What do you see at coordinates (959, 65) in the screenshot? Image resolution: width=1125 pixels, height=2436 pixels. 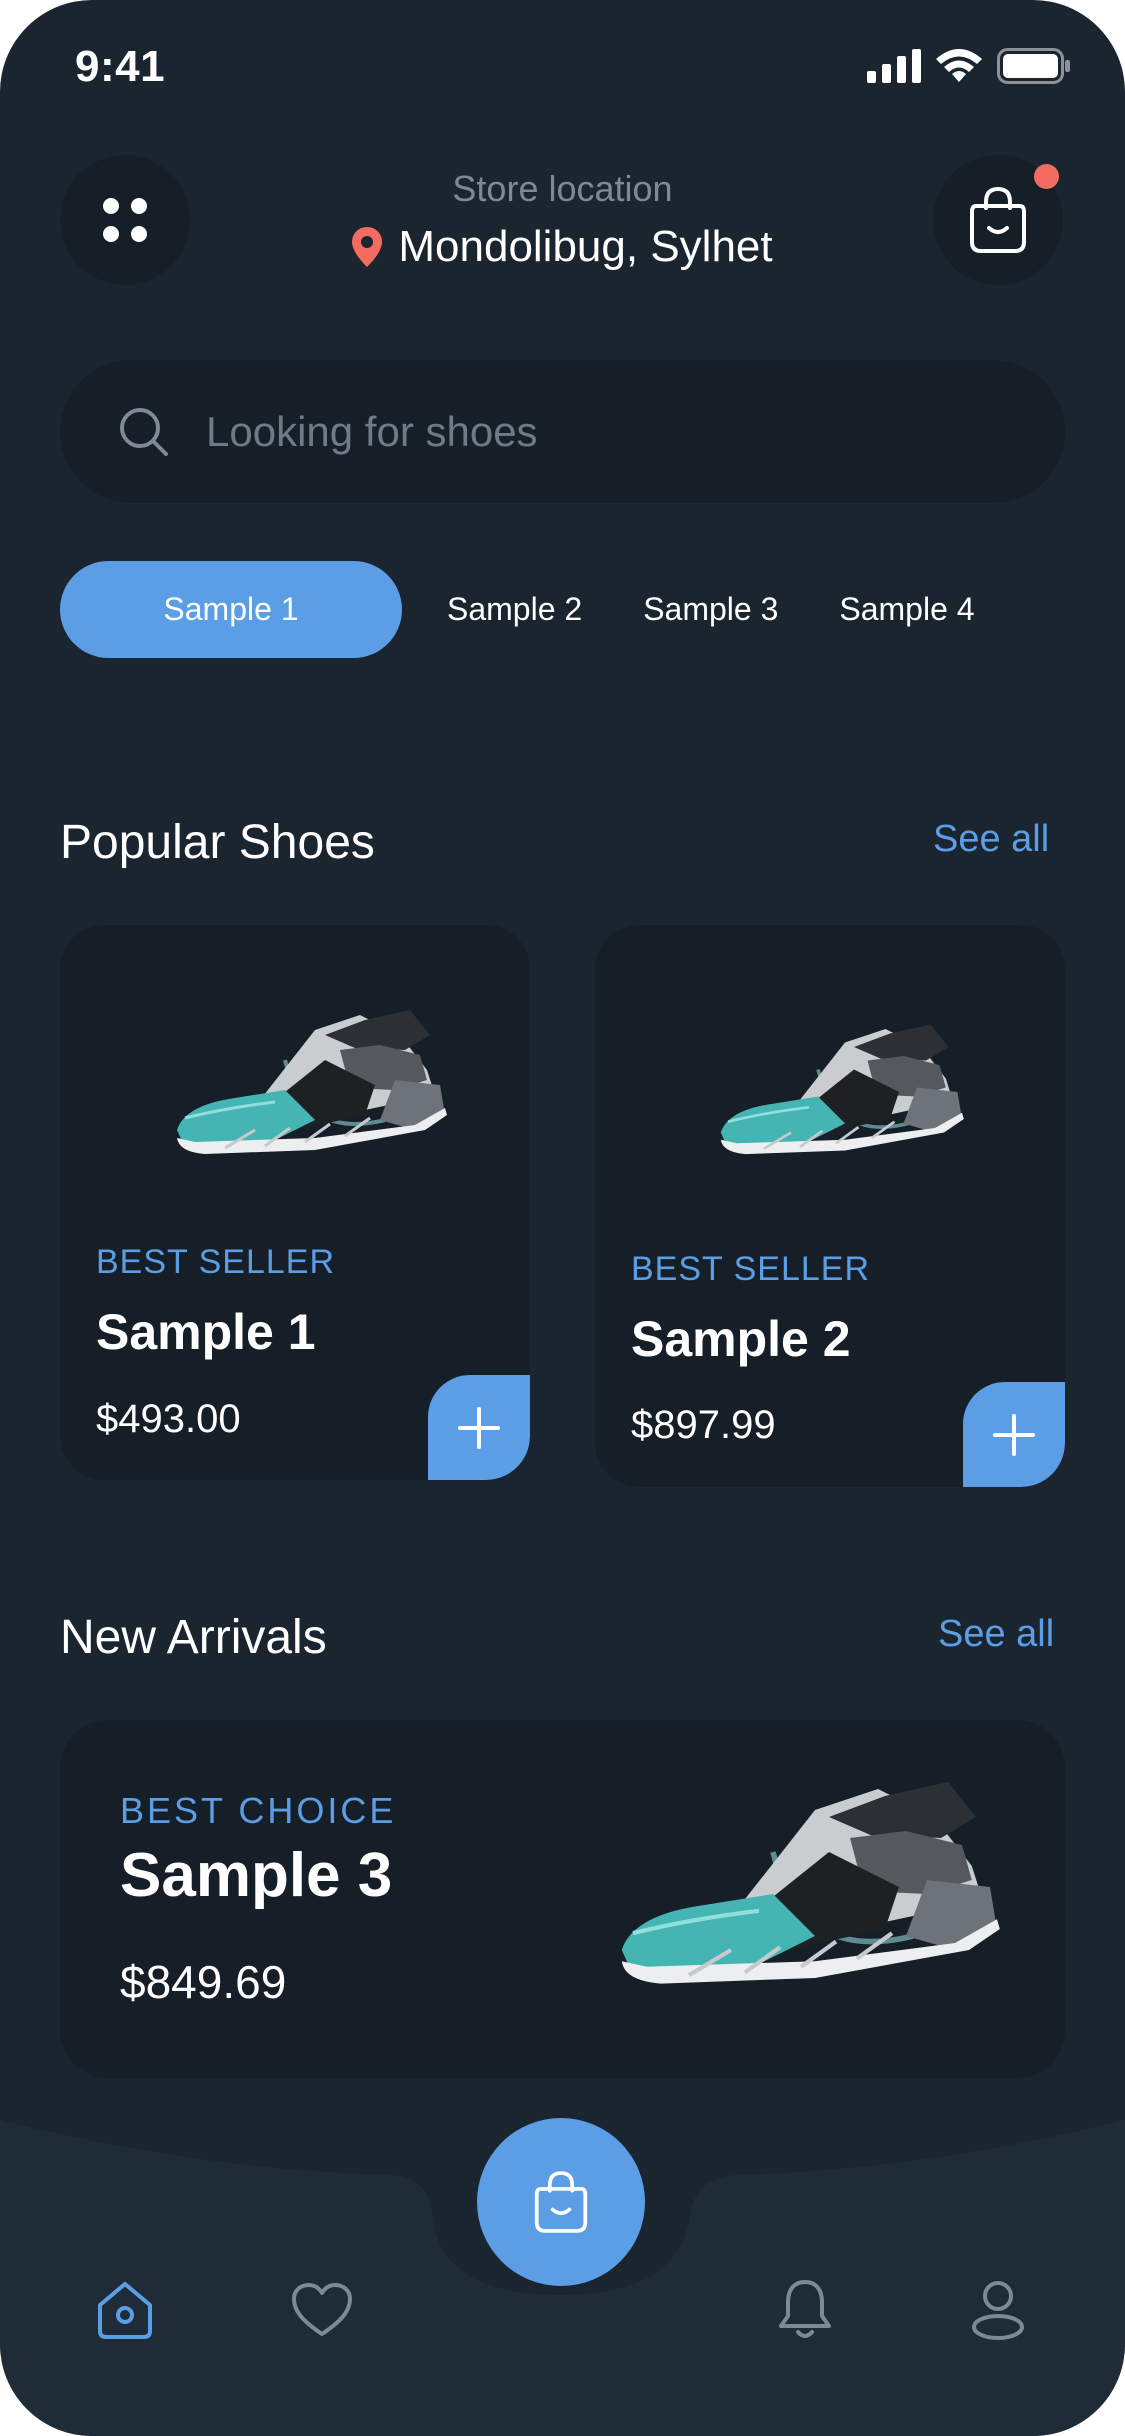 I see `wifi-icon` at bounding box center [959, 65].